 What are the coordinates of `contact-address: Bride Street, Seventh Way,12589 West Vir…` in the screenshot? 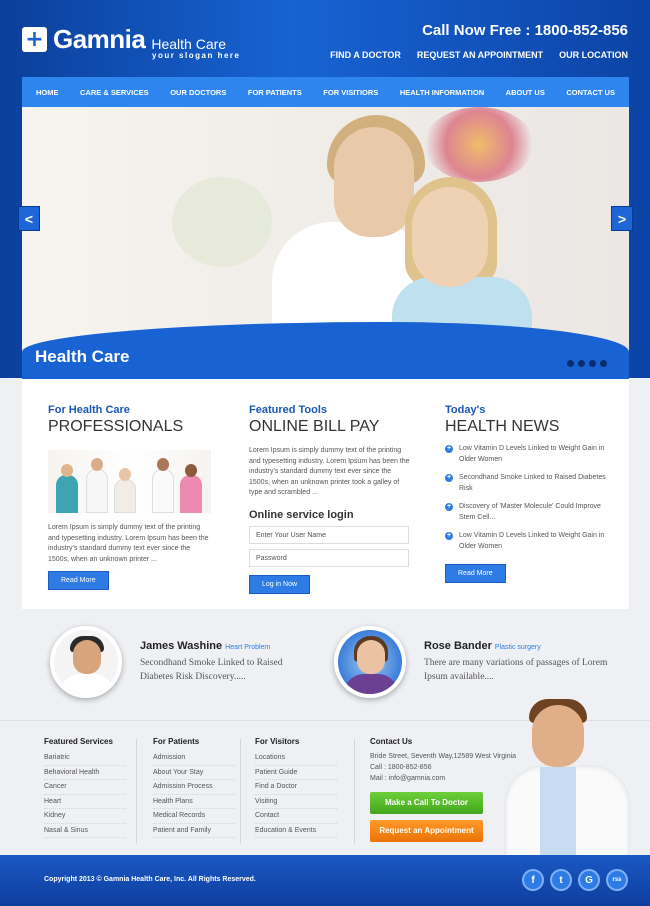 It's located at (443, 756).